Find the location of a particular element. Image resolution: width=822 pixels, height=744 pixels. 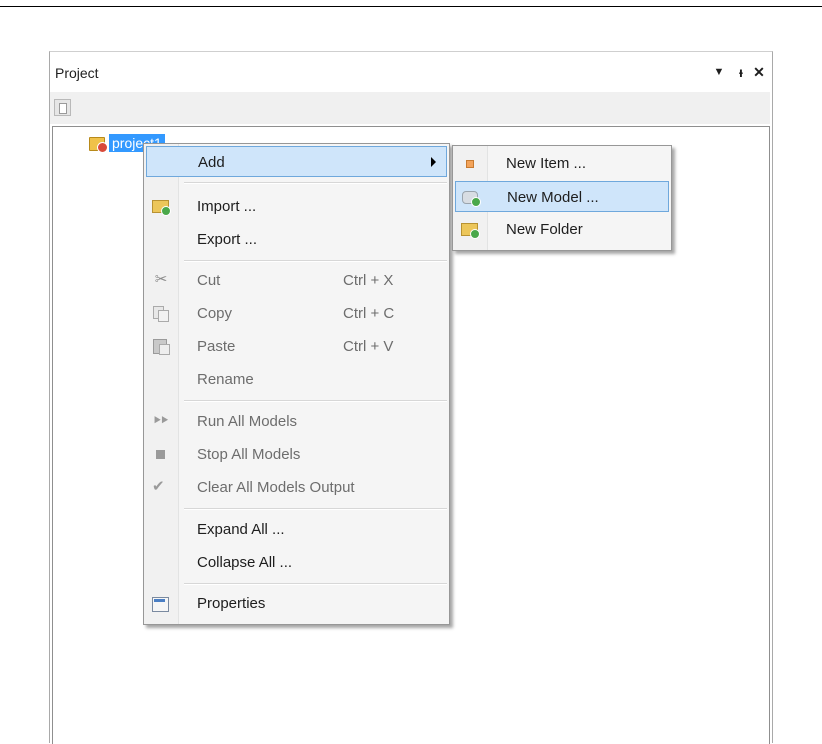

menu-item-stop-all-models: Stop All Models is located at coordinates (296, 454).